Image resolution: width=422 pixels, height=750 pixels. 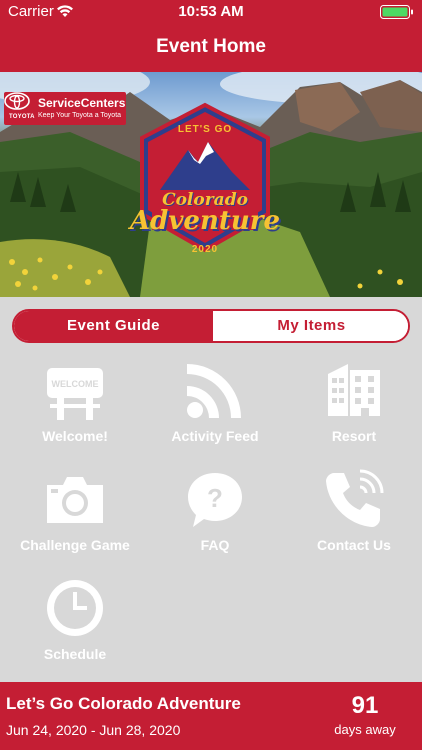 I want to click on tile-welcome: WELCOME Welcome!, so click(x=75, y=410).